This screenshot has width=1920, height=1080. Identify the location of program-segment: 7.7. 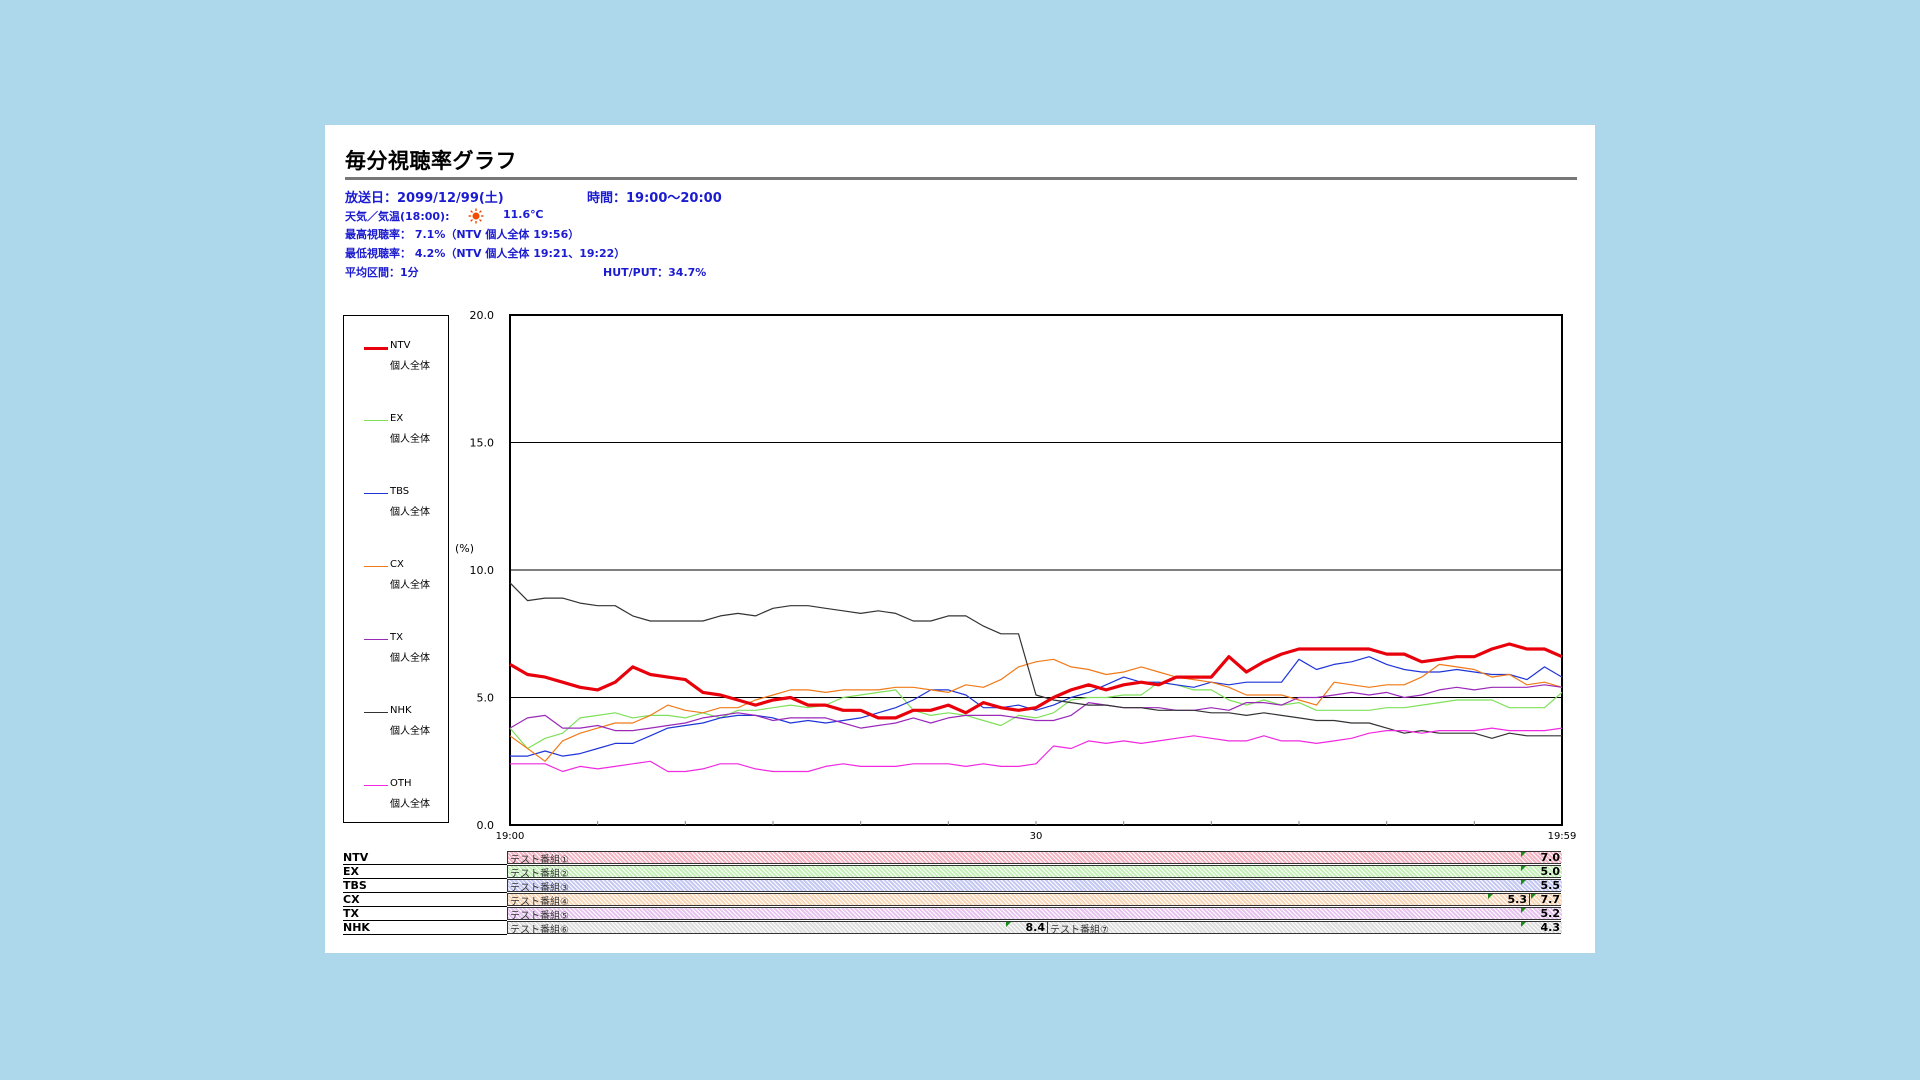
(1546, 899).